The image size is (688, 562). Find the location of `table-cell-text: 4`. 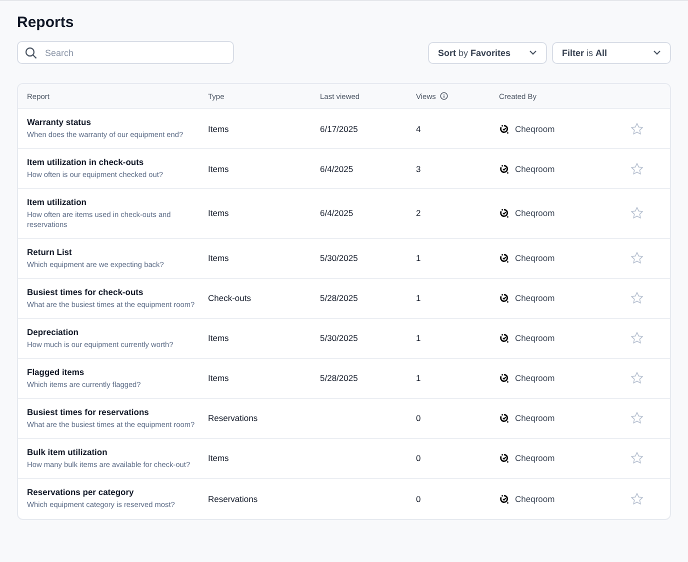

table-cell-text: 4 is located at coordinates (419, 129).